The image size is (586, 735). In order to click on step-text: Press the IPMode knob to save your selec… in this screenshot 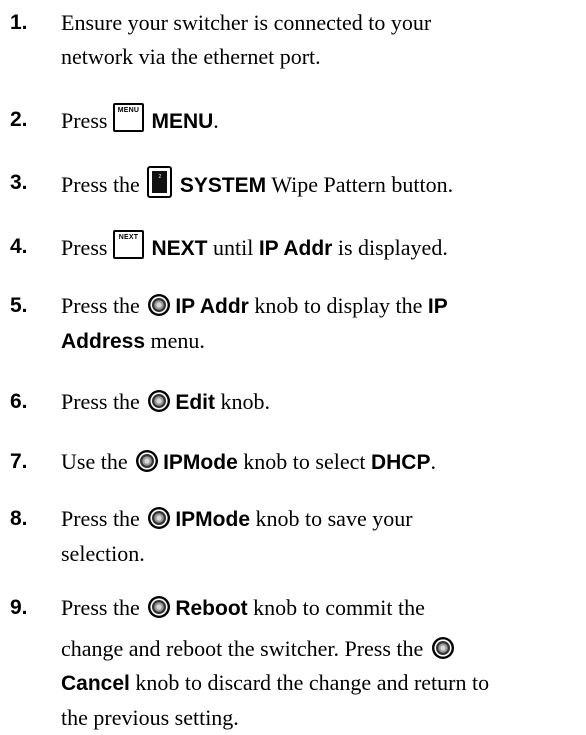, I will do `click(318, 536)`.